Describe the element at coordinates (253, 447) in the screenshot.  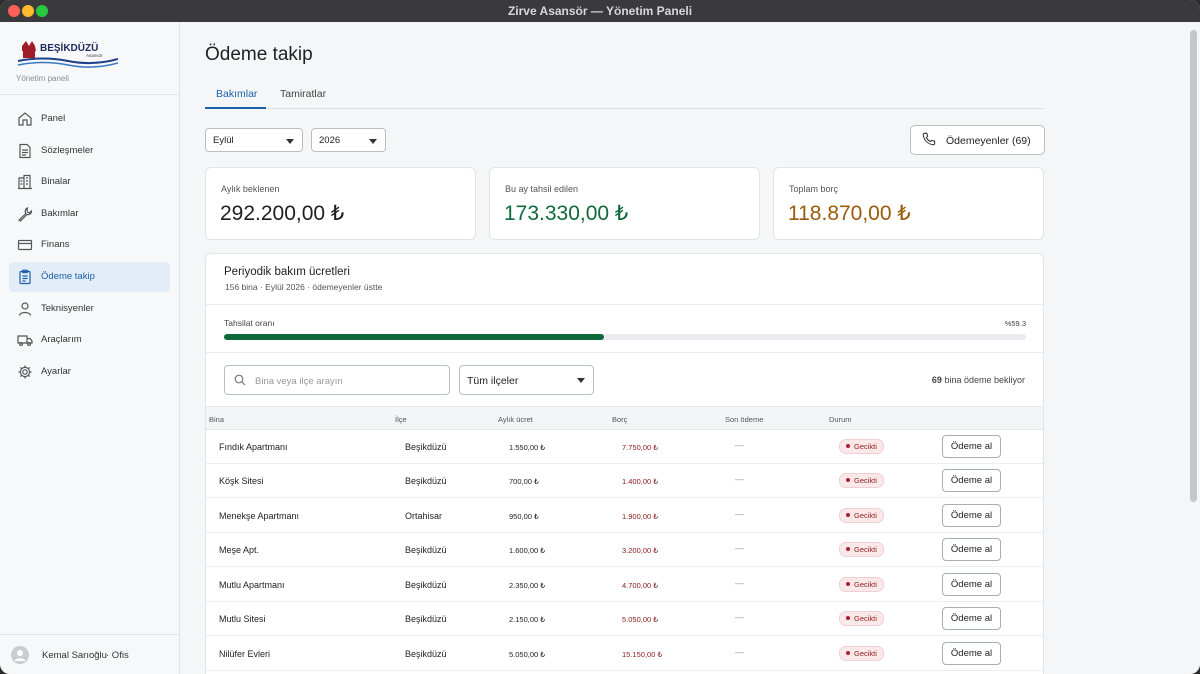
I see `cell-building: Fındık Apartmanı` at that location.